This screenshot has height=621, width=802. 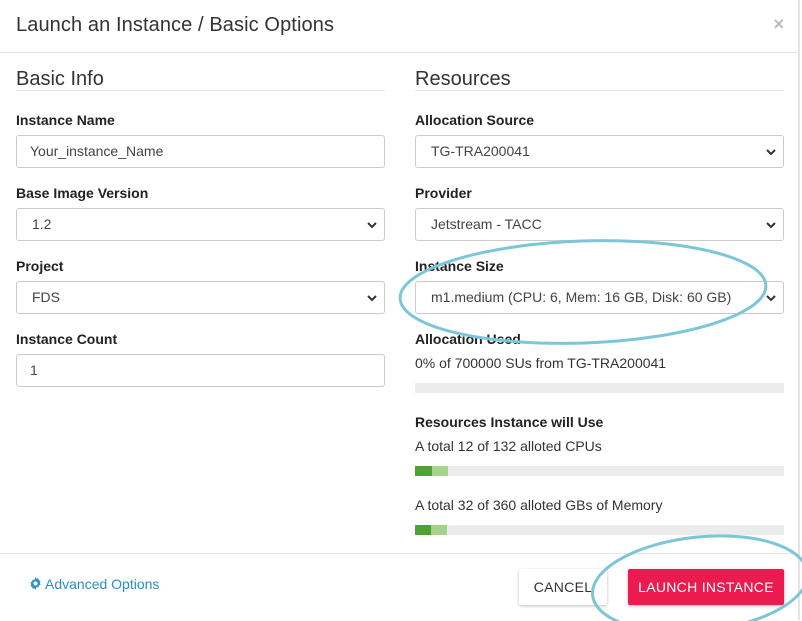 I want to click on provider-value: Jetstream - TACC, so click(x=486, y=224).